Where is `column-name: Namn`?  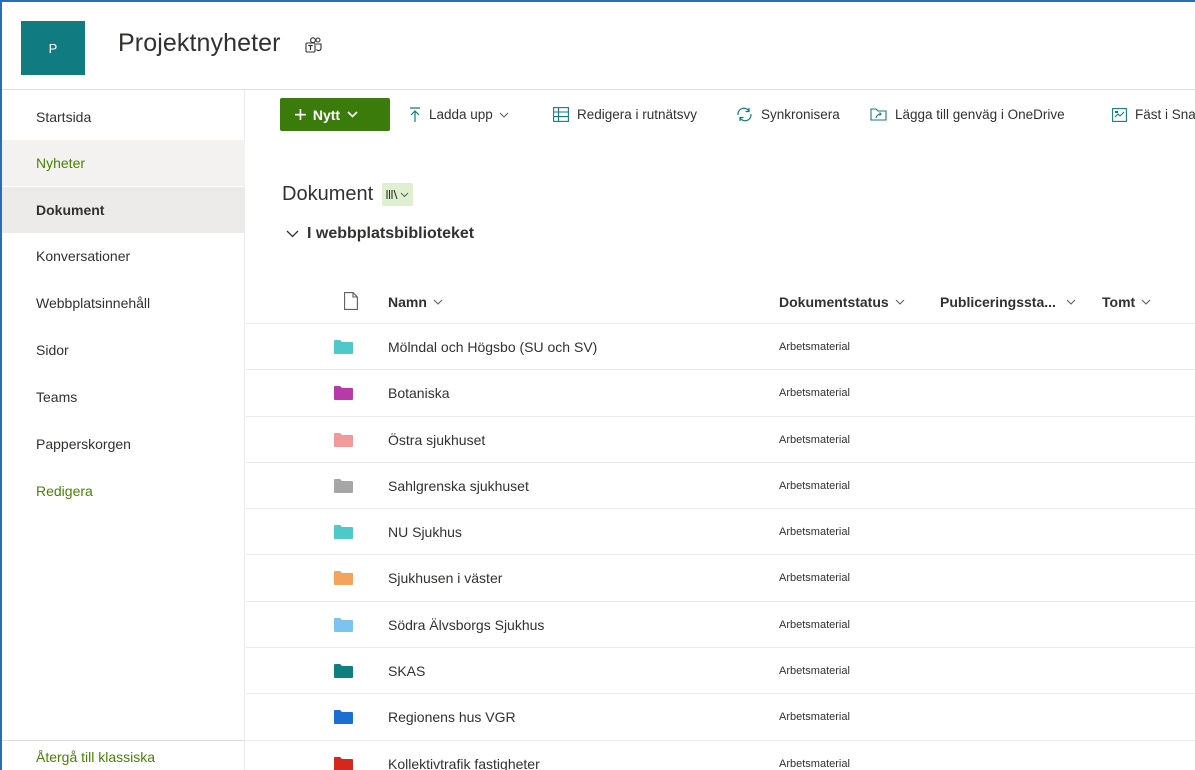 column-name: Namn is located at coordinates (415, 302).